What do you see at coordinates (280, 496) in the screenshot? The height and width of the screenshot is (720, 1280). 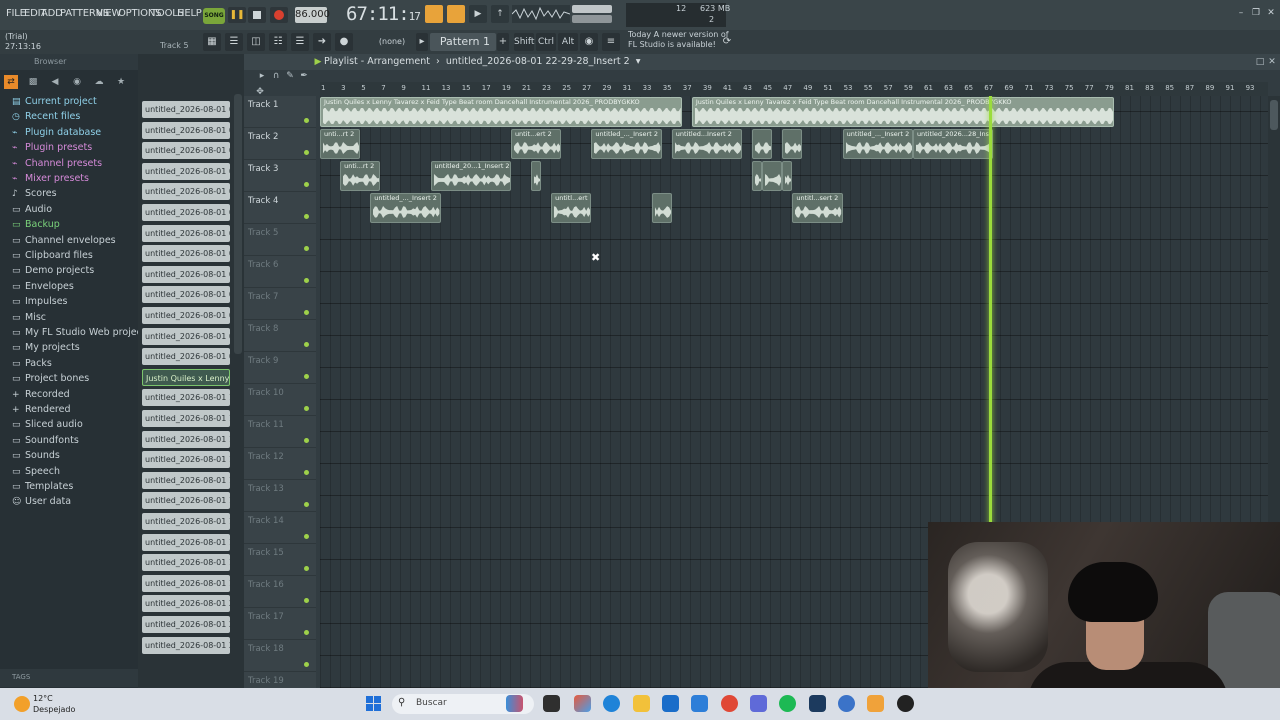 I see `track-header: Track 13` at bounding box center [280, 496].